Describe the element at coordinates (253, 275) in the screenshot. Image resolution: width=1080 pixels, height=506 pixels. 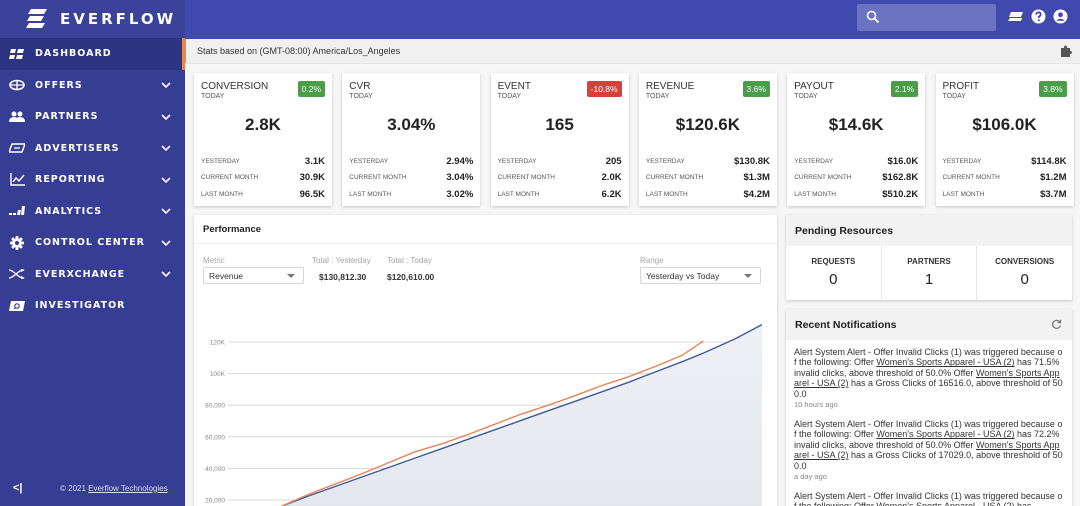
I see `metric-select: Revenue` at that location.